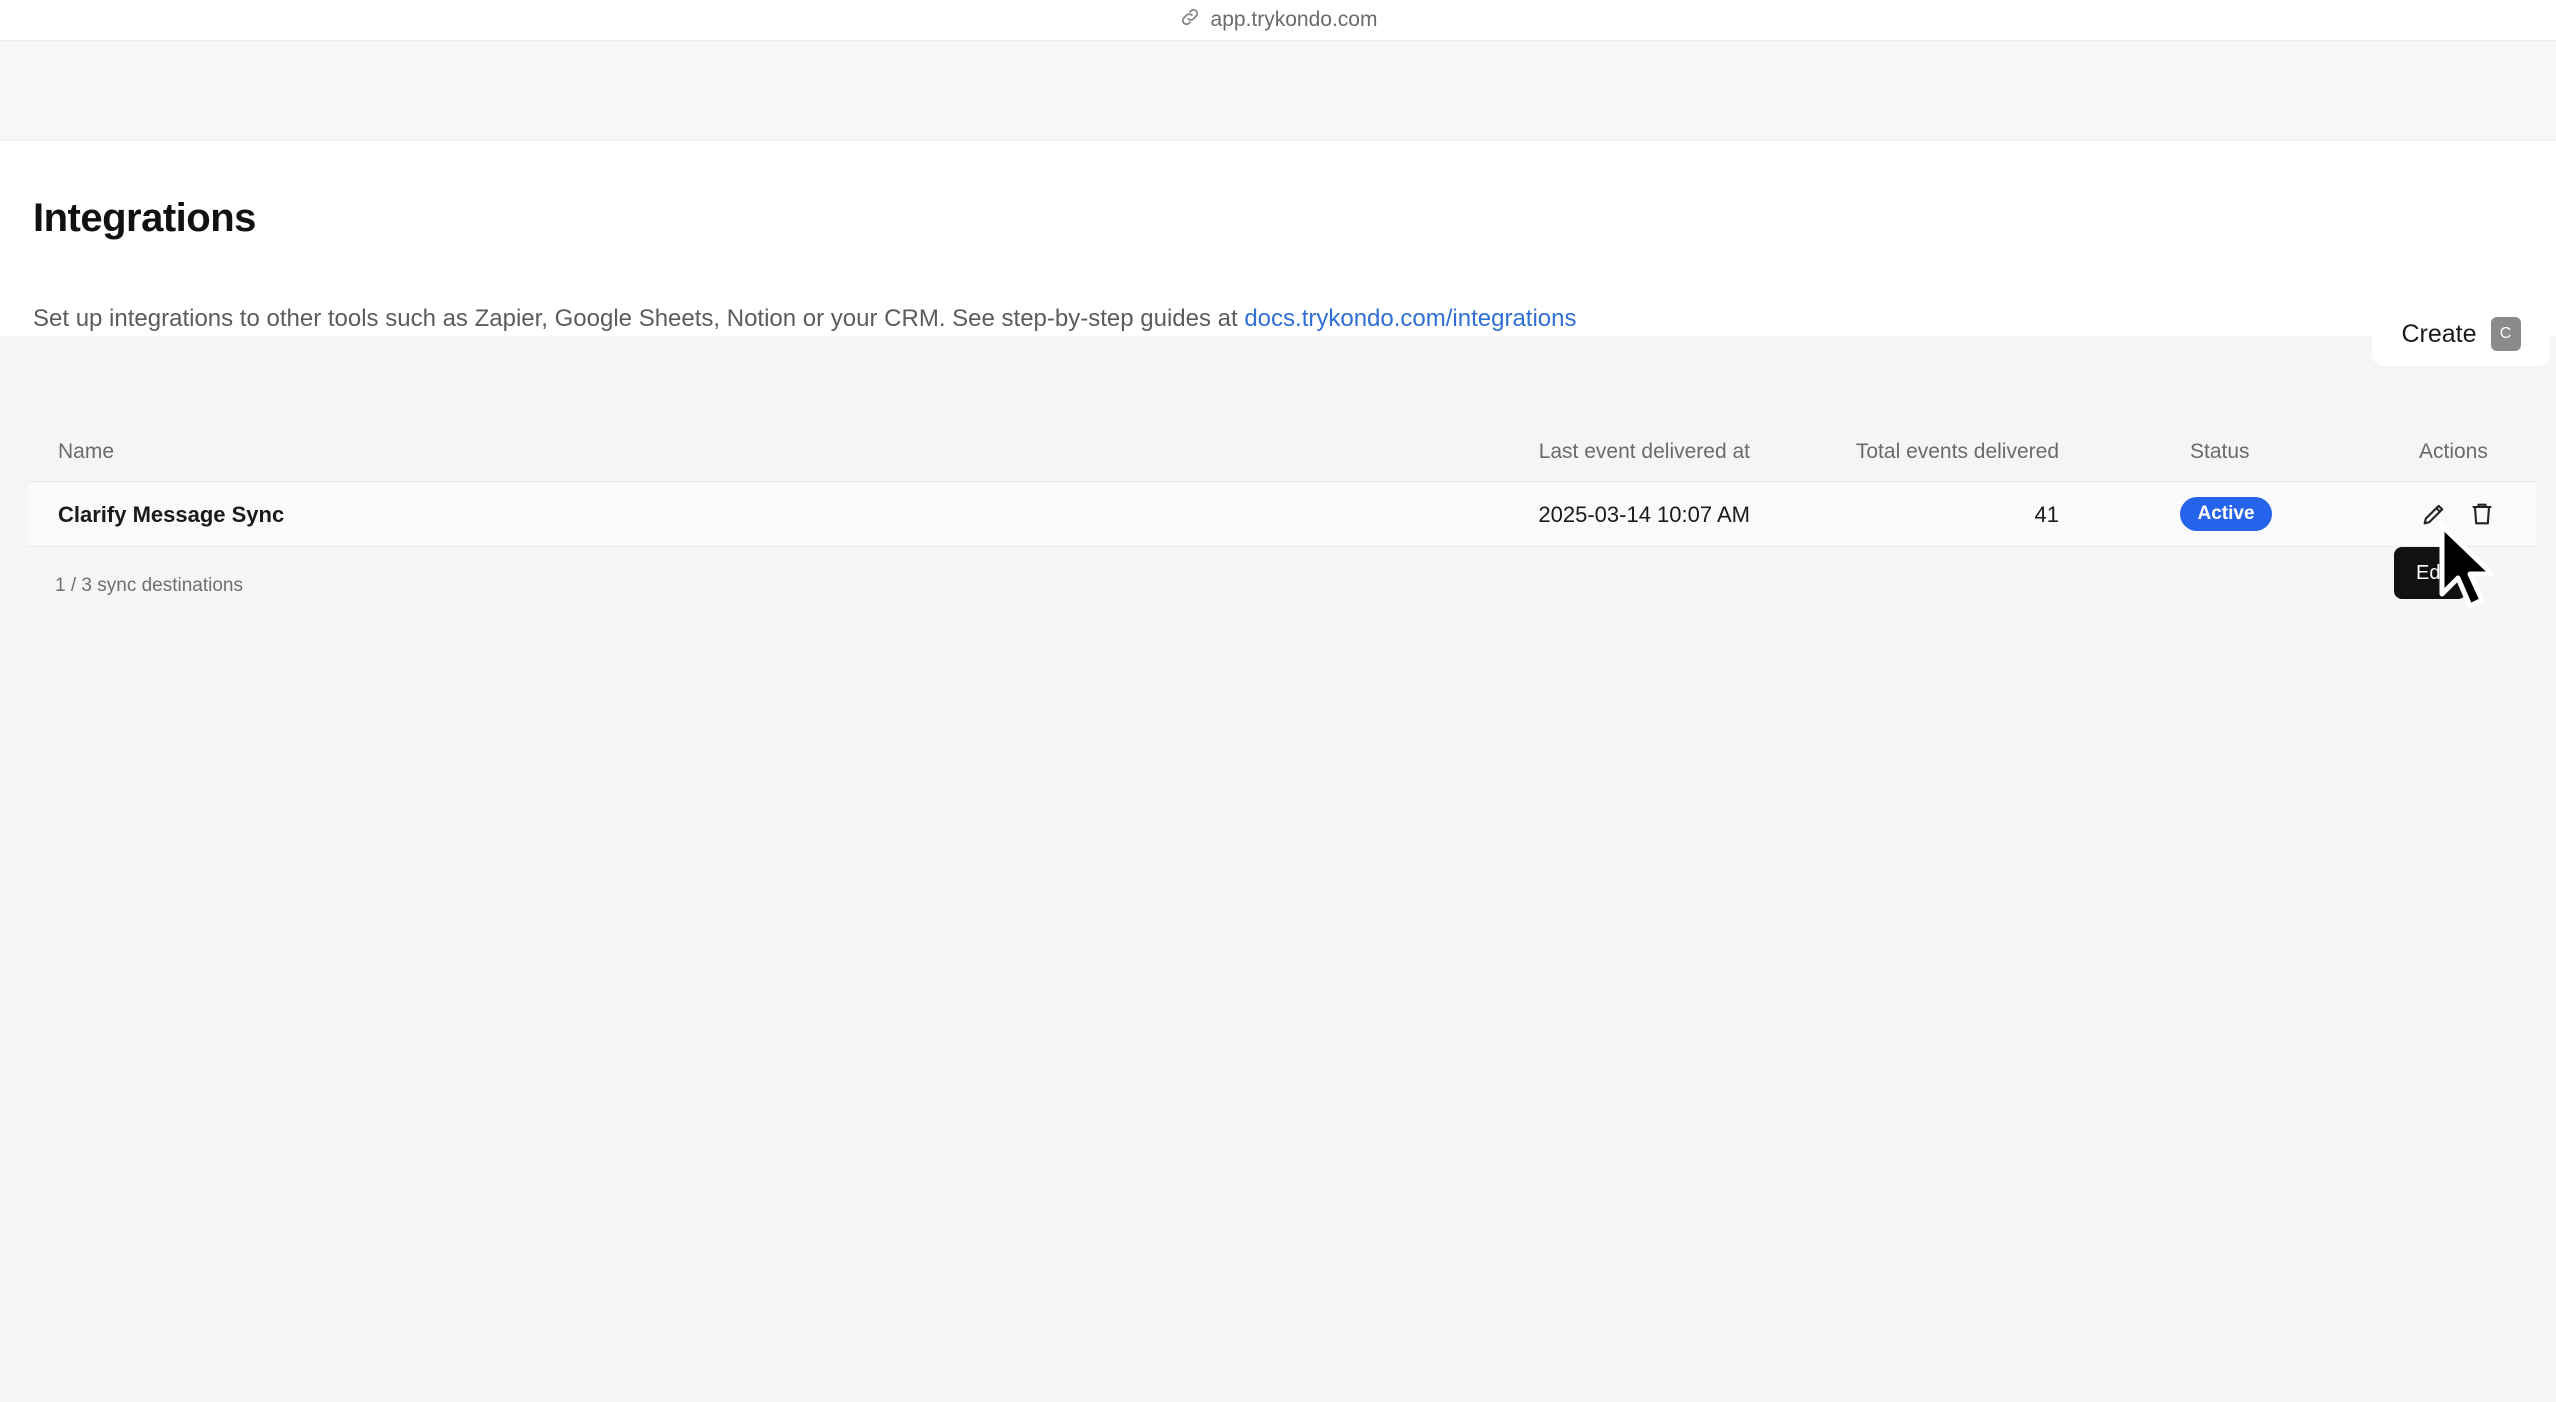 The image size is (2556, 1402). Describe the element at coordinates (2220, 451) in the screenshot. I see `column-header-status: Status` at that location.